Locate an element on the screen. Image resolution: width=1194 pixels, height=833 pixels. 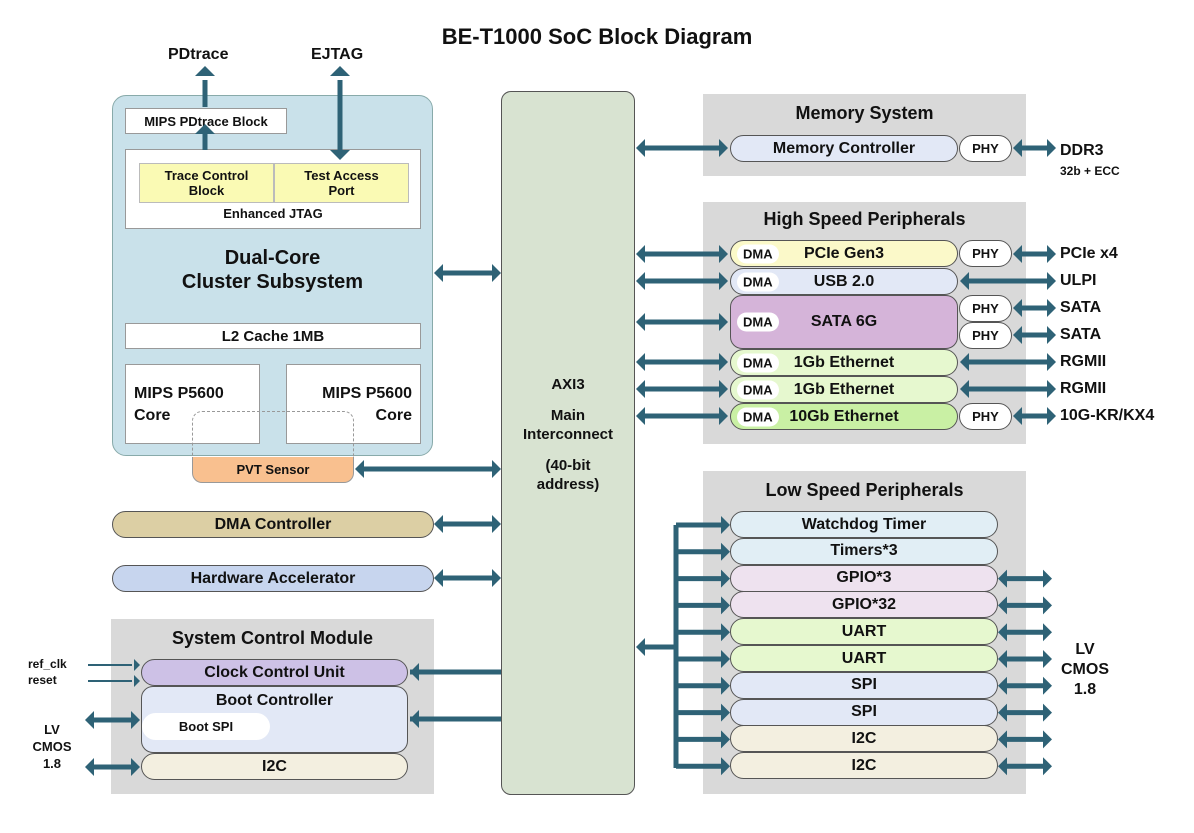
ddr3-sub-label: 32b + ECC is located at coordinates (1090, 171).